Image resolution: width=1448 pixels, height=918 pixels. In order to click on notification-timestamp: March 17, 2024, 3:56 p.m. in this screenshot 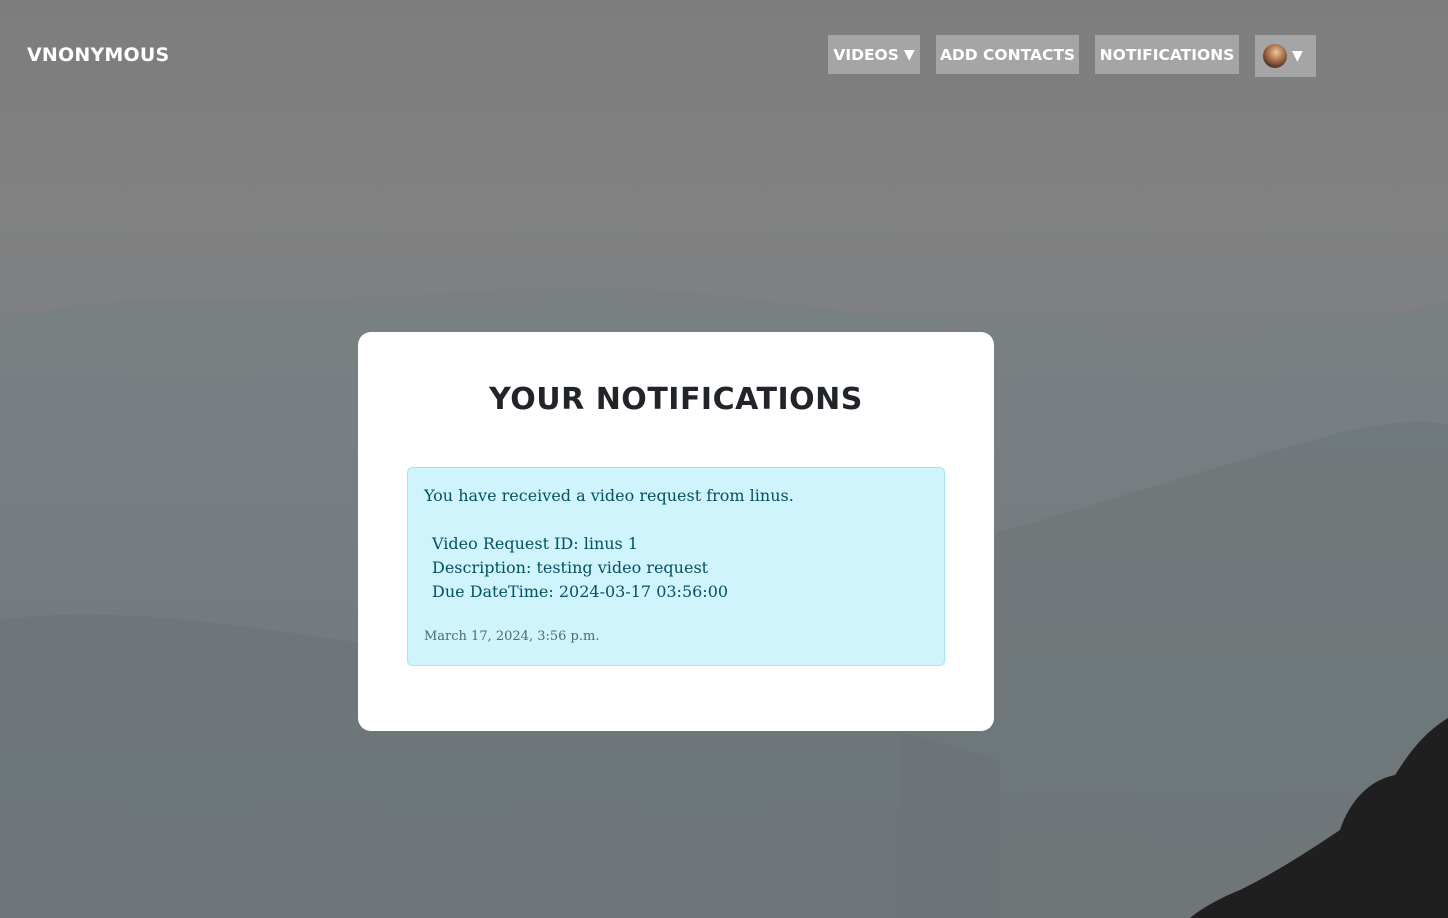, I will do `click(512, 636)`.